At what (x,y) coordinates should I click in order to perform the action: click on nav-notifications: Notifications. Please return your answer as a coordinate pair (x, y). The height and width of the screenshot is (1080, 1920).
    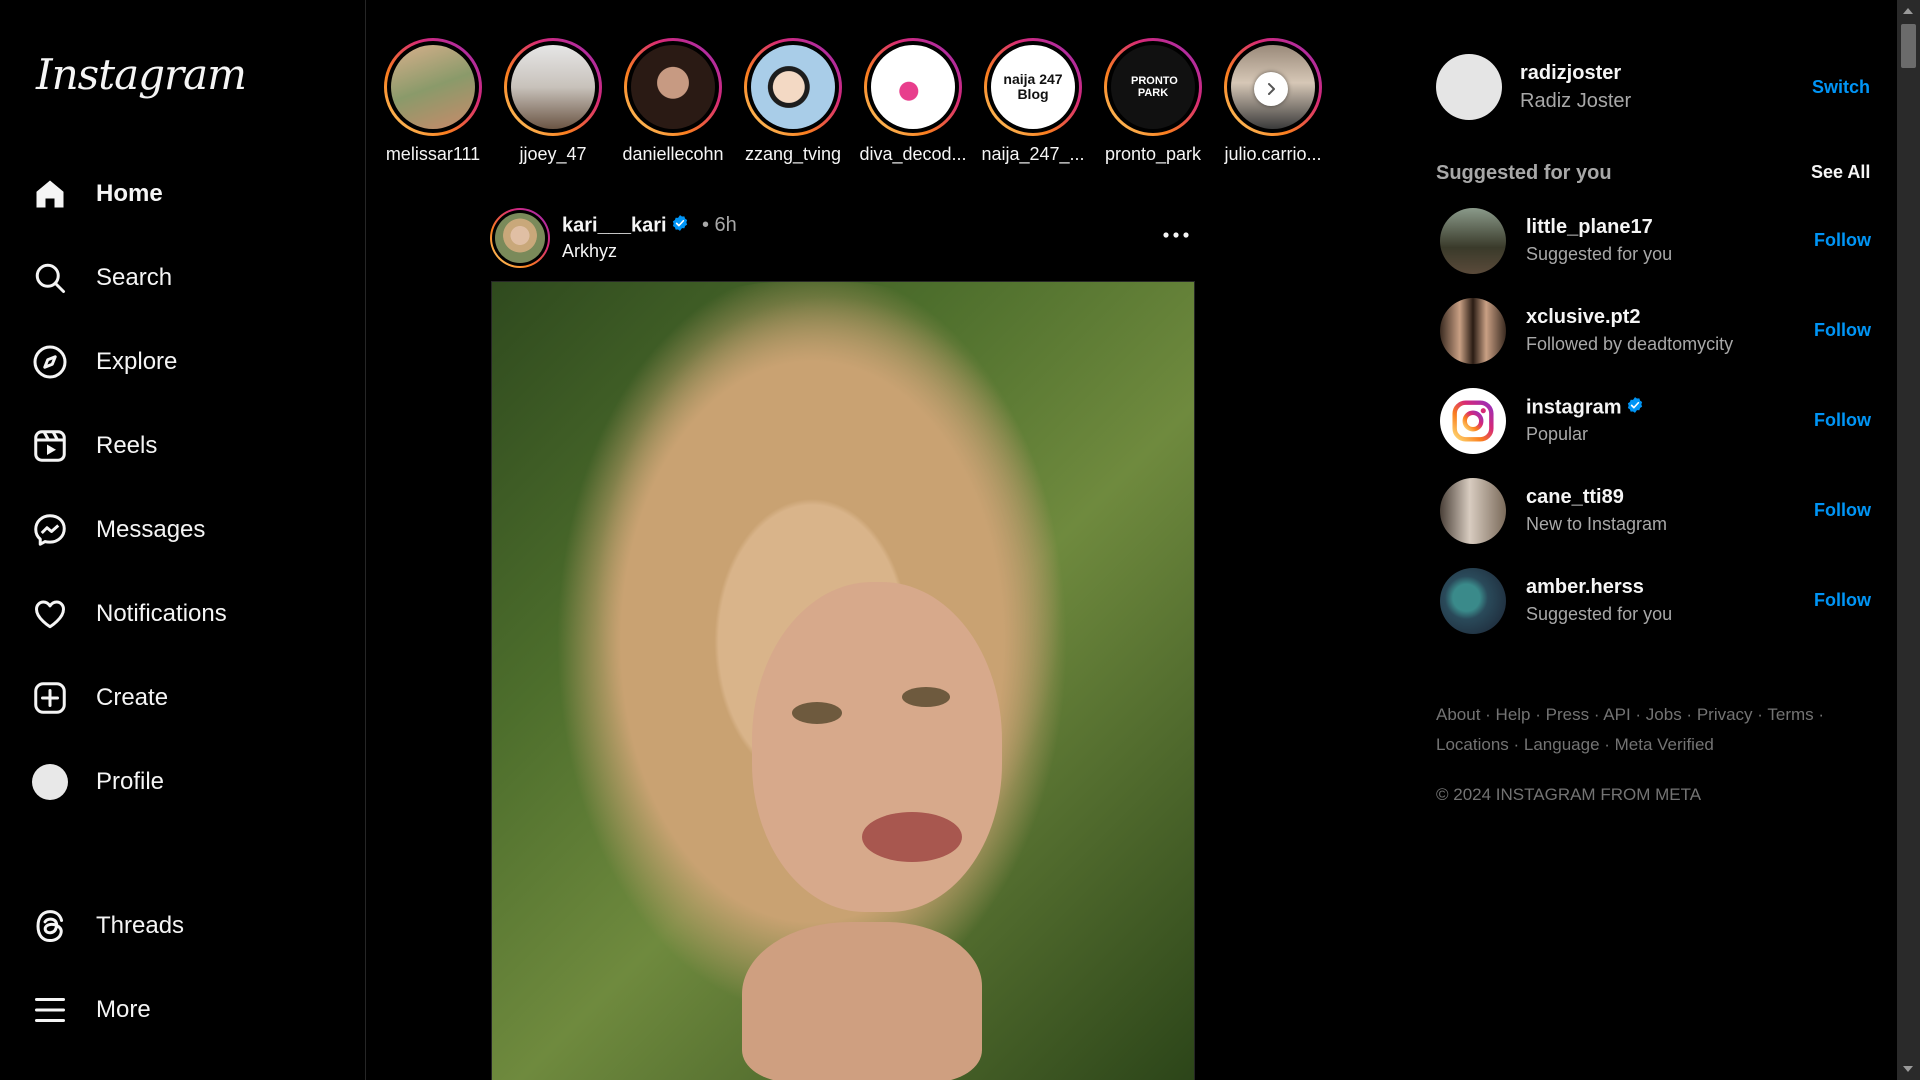
    Looking at the image, I should click on (190, 614).